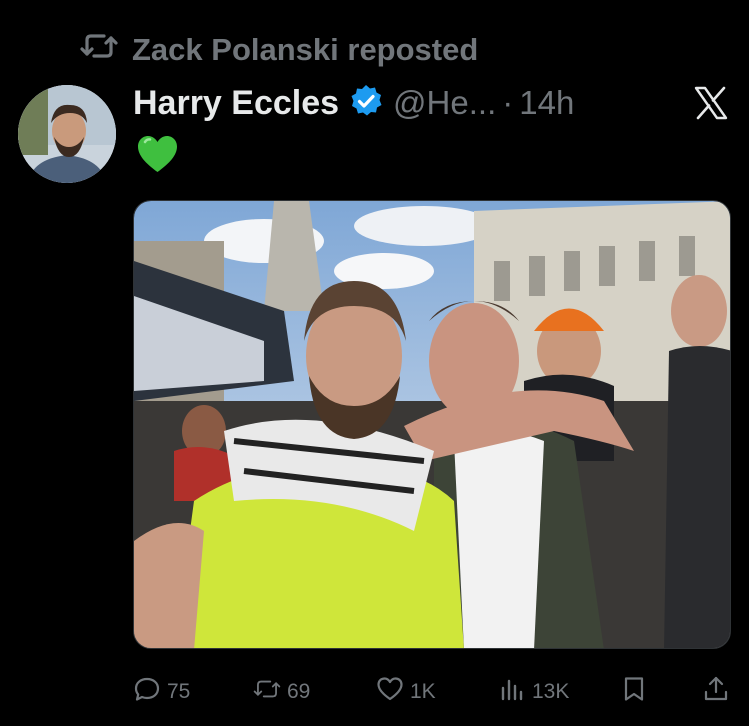 This screenshot has width=749, height=726. Describe the element at coordinates (512, 692) in the screenshot. I see `views-chart-icon` at that location.